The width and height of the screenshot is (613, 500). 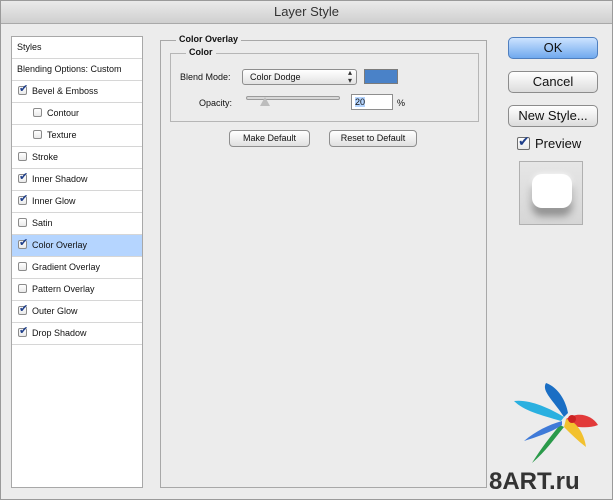 What do you see at coordinates (29, 47) in the screenshot?
I see `sidebar-item-label: Styles` at bounding box center [29, 47].